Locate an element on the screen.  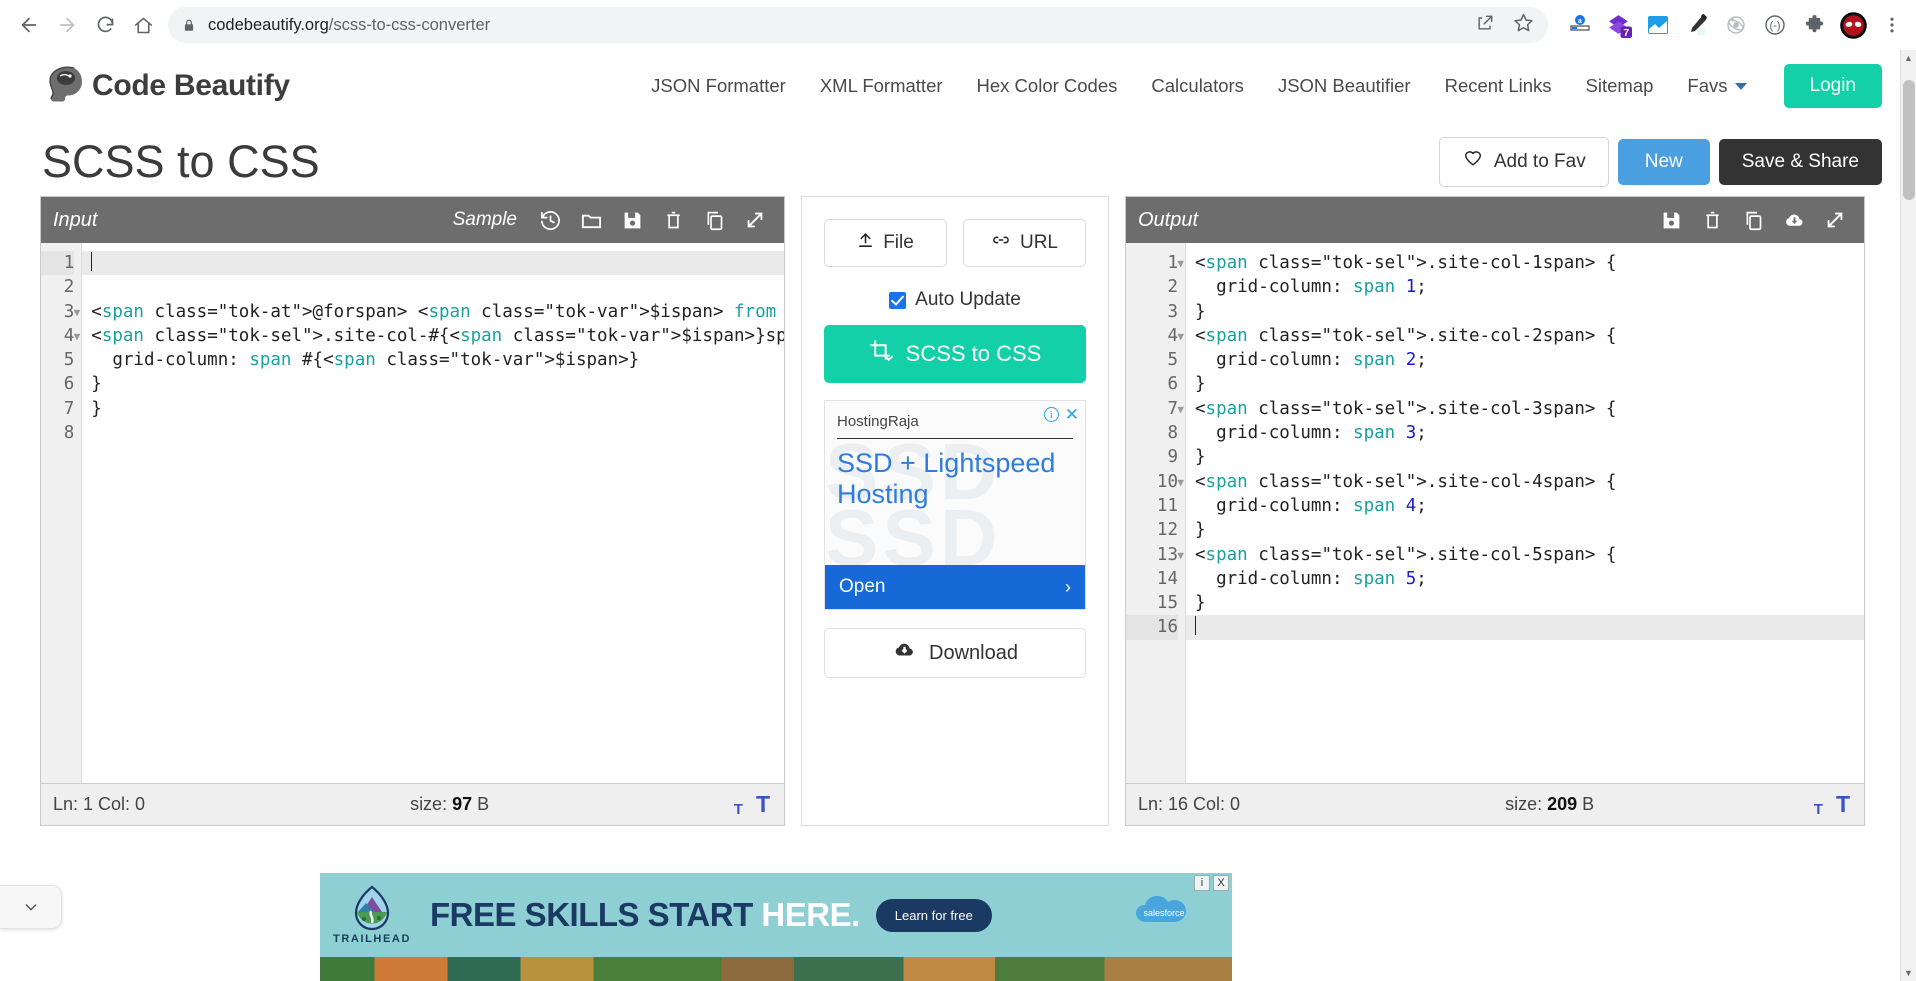
brain-head-logo is located at coordinates (66, 86).